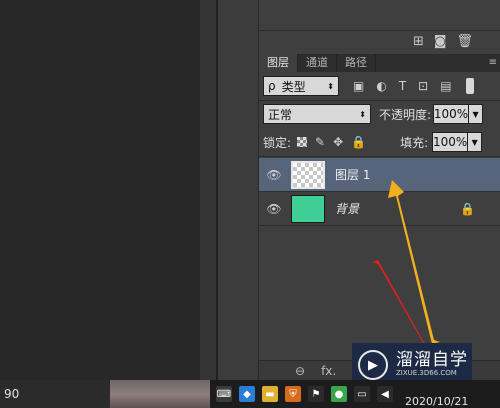 The width and height of the screenshot is (500, 408). I want to click on panel-mini-toolbar: ⊞ ◙ 🗑, so click(379, 41).